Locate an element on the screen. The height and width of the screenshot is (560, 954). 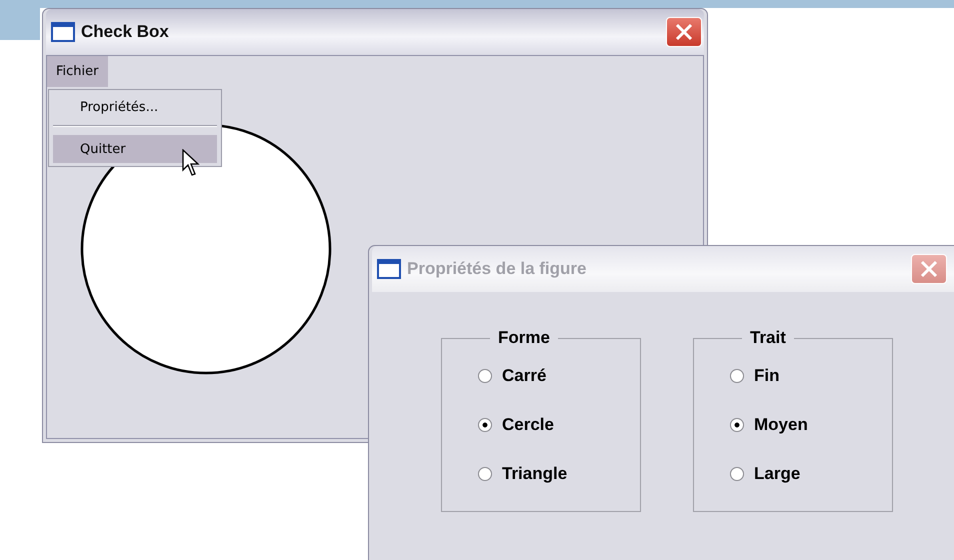
background-block is located at coordinates (20, 20).